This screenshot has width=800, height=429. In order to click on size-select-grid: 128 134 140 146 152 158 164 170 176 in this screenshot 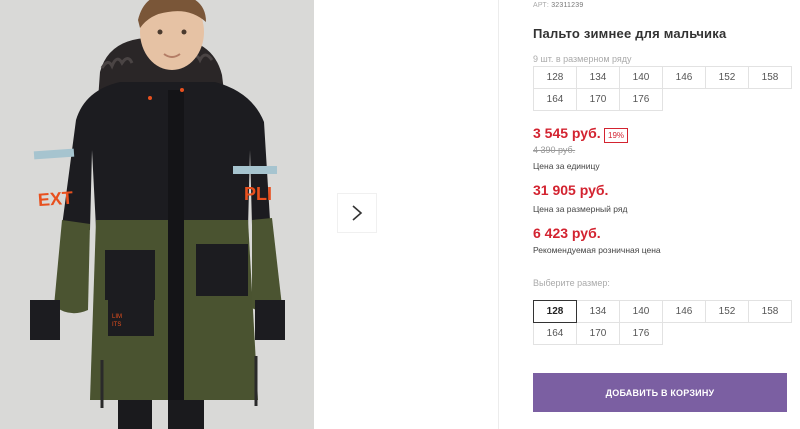, I will do `click(662, 322)`.